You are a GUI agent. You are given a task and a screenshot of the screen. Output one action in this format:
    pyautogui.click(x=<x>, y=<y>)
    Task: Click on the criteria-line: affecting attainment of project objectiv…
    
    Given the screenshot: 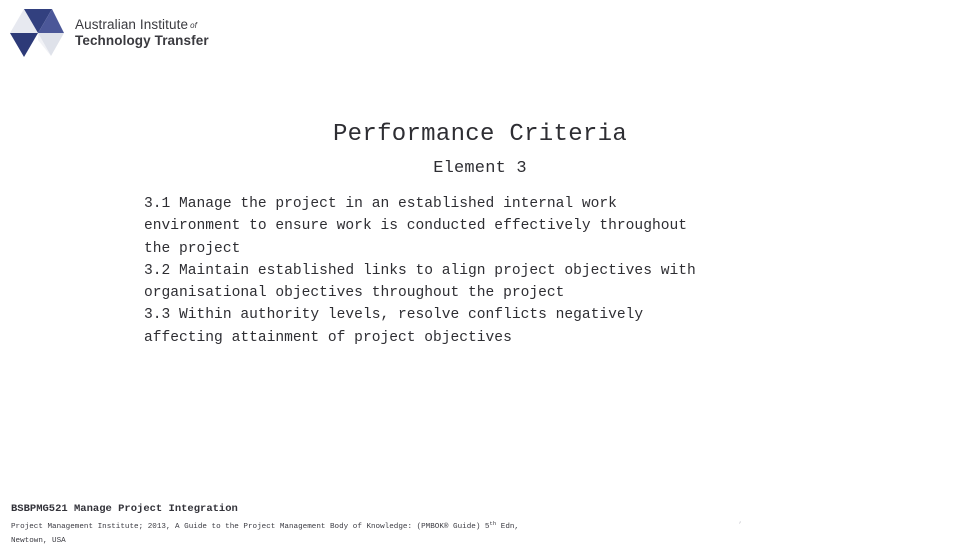 What is the action you would take?
    pyautogui.click(x=494, y=338)
    